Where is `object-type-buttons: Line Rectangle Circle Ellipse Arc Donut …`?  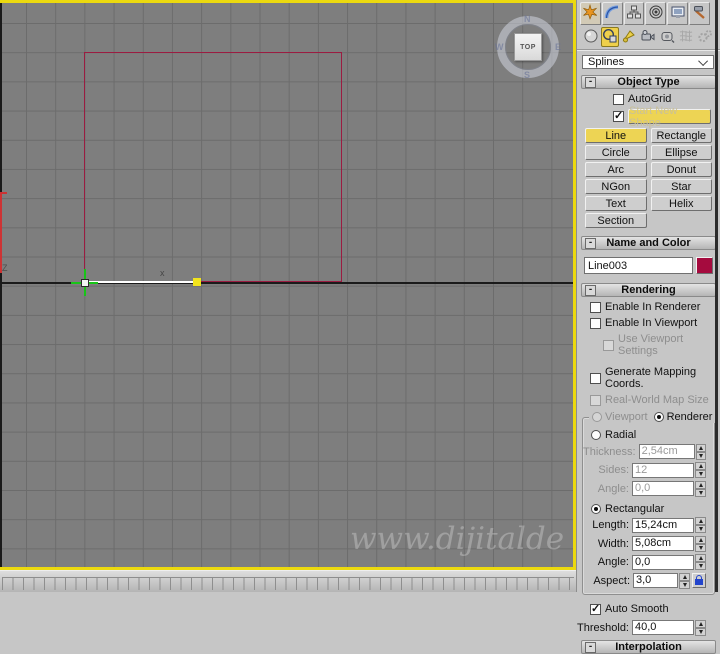 object-type-buttons: Line Rectangle Circle Ellipse Arc Donut … is located at coordinates (648, 178).